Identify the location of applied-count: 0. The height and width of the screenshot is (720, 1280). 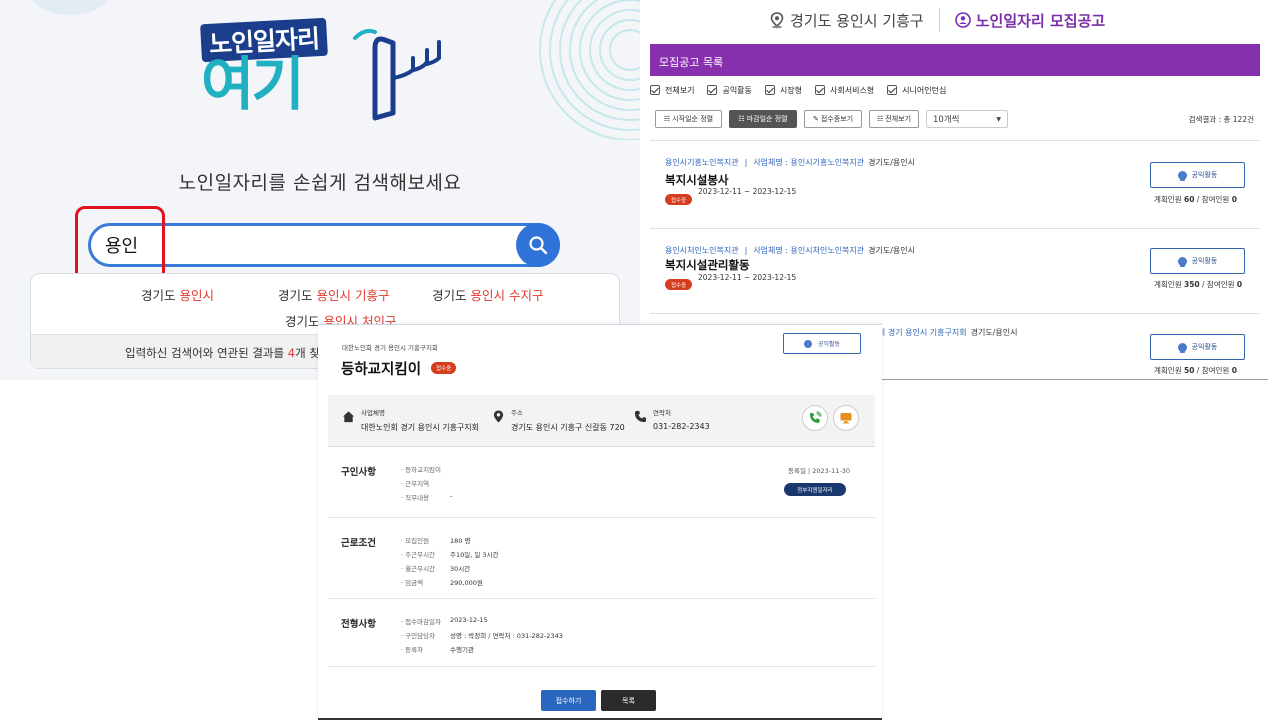
(1234, 199).